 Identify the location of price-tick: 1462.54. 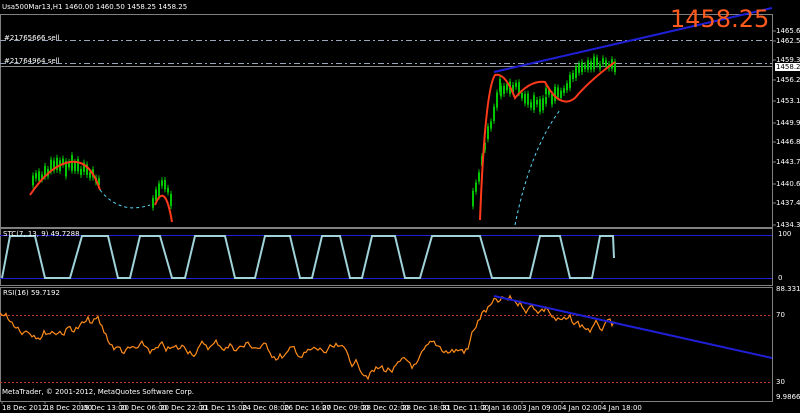
(788, 41).